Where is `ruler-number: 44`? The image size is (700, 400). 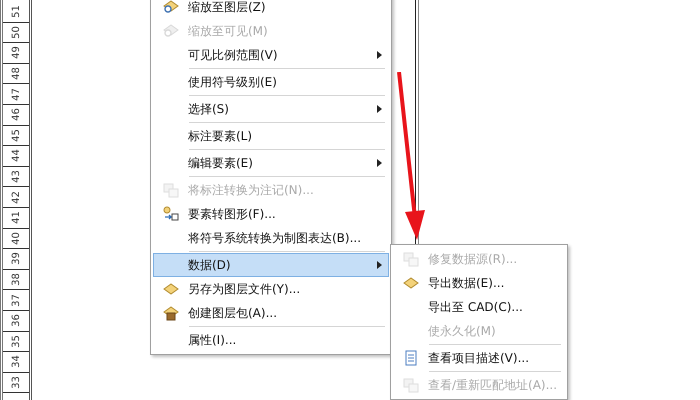 ruler-number: 44 is located at coordinates (16, 156).